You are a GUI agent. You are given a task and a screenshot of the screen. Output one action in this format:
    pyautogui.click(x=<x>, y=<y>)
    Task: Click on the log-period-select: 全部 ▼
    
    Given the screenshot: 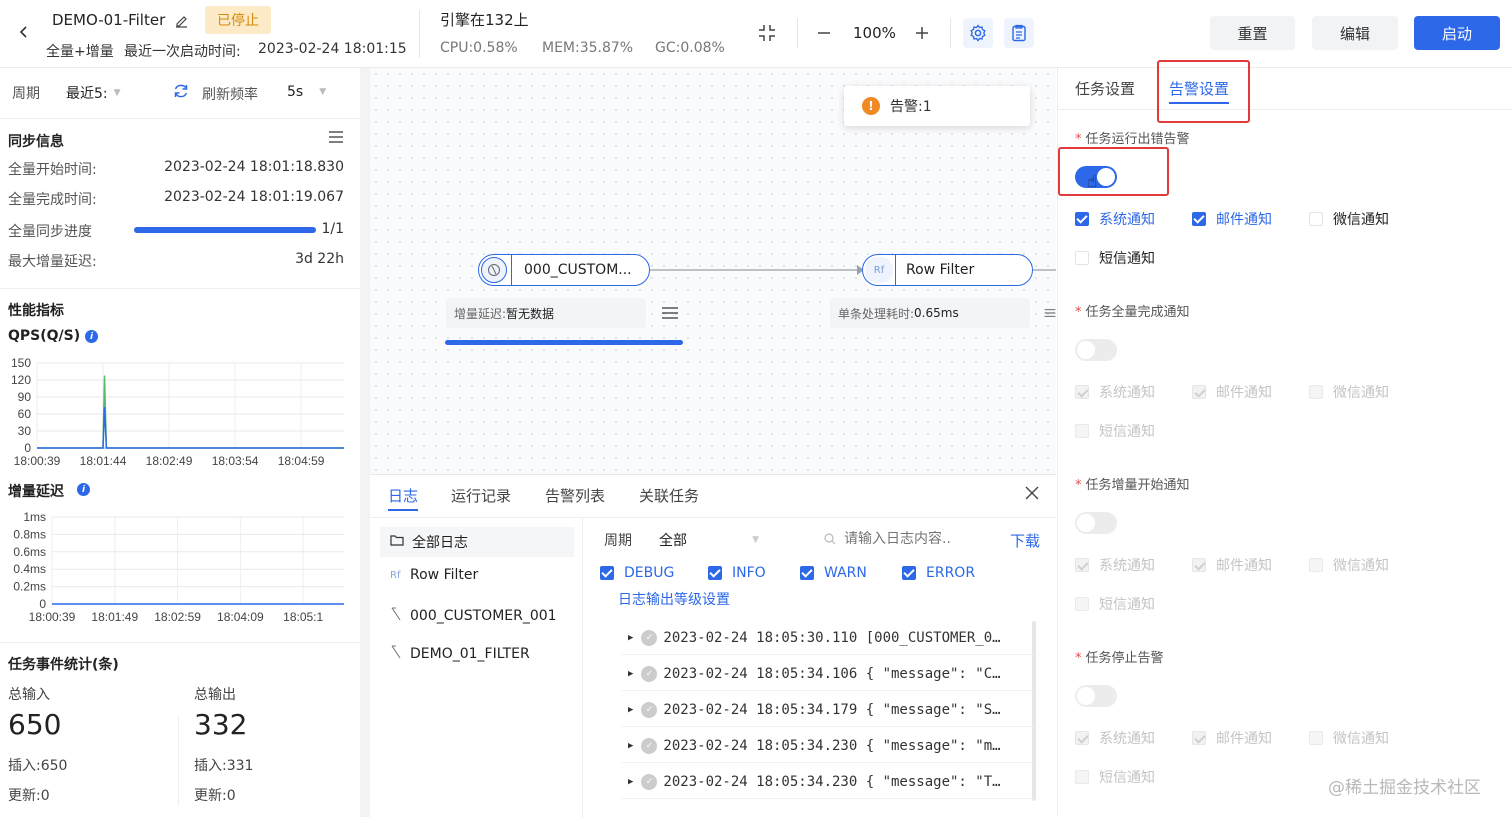 What is the action you would take?
    pyautogui.click(x=709, y=540)
    